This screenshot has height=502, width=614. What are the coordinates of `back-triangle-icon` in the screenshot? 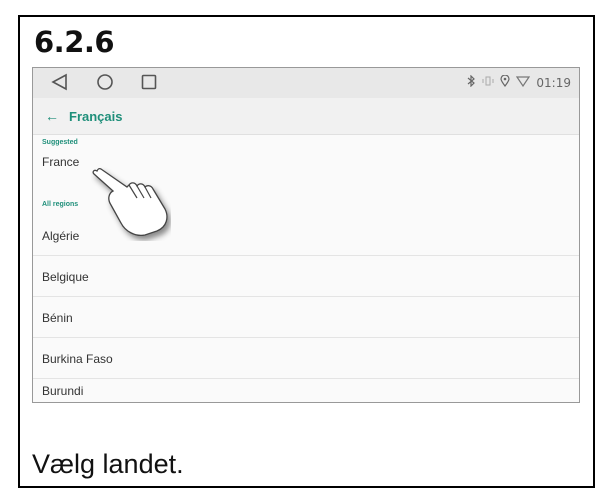 It's located at (60, 84).